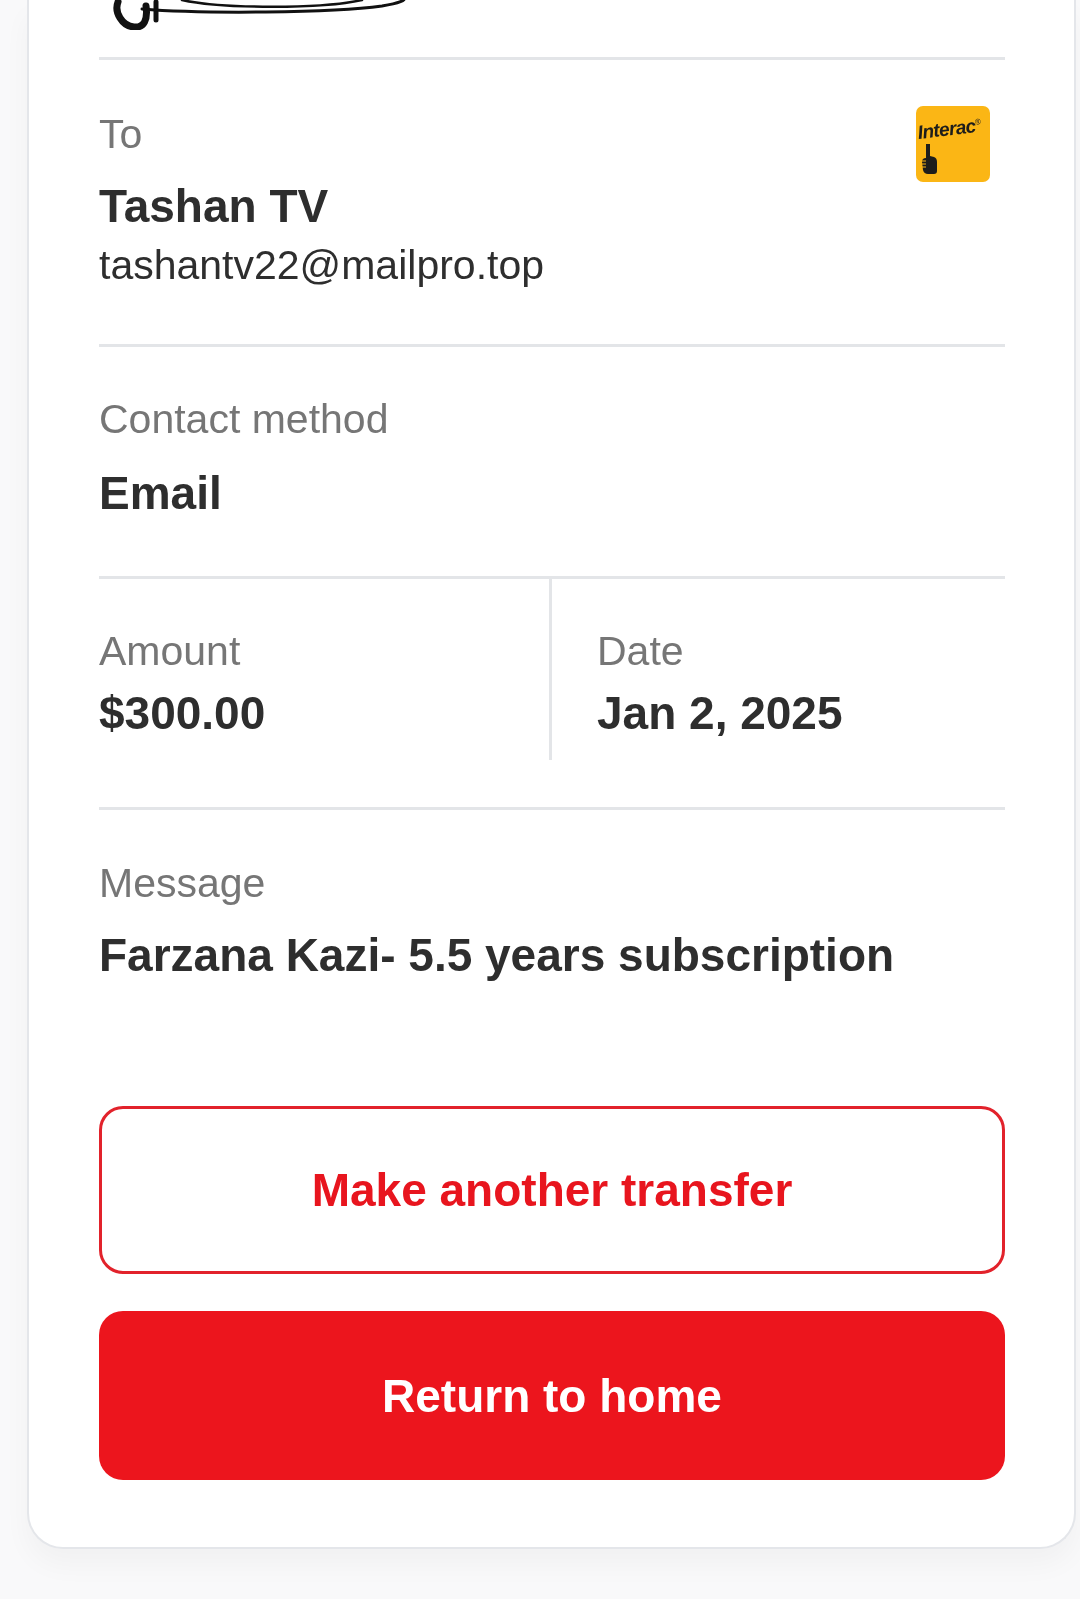  What do you see at coordinates (183, 713) in the screenshot?
I see `field-value: $300.00` at bounding box center [183, 713].